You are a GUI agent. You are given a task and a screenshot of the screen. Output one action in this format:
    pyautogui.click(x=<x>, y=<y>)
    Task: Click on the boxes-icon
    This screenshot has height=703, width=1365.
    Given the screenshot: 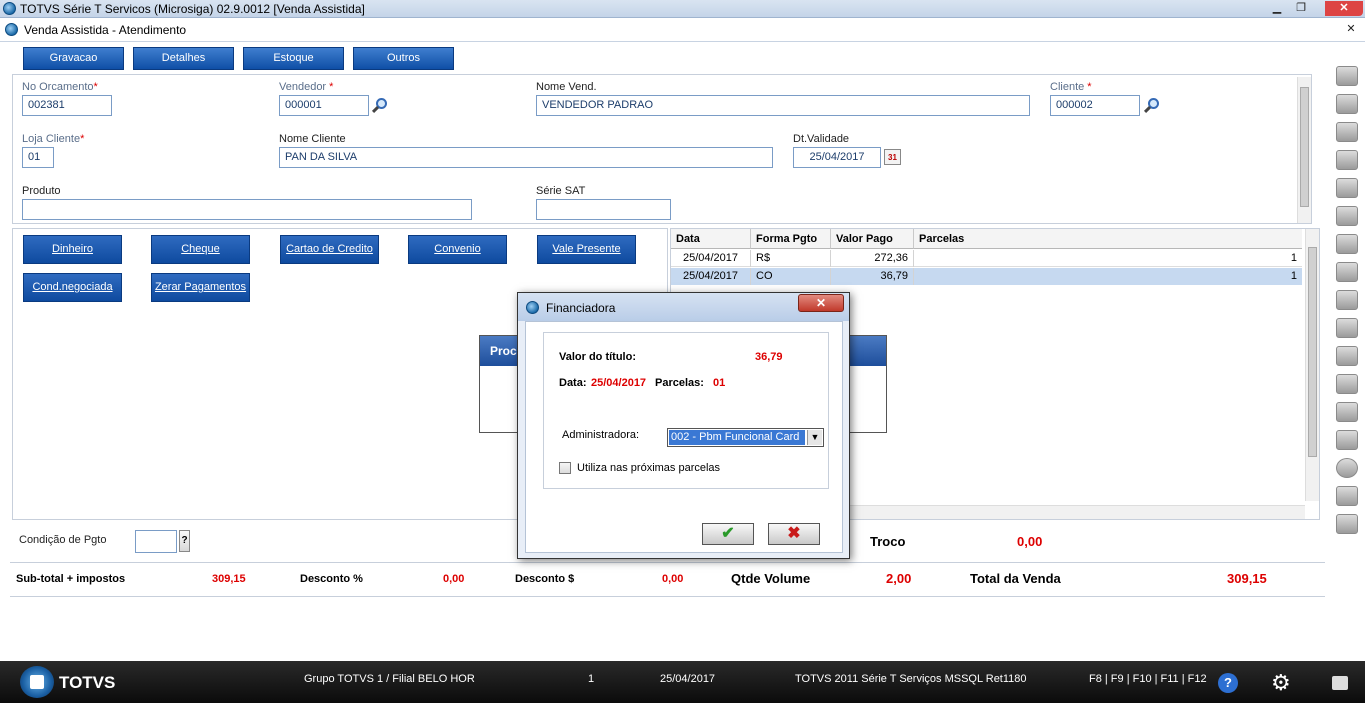 What is the action you would take?
    pyautogui.click(x=1347, y=440)
    